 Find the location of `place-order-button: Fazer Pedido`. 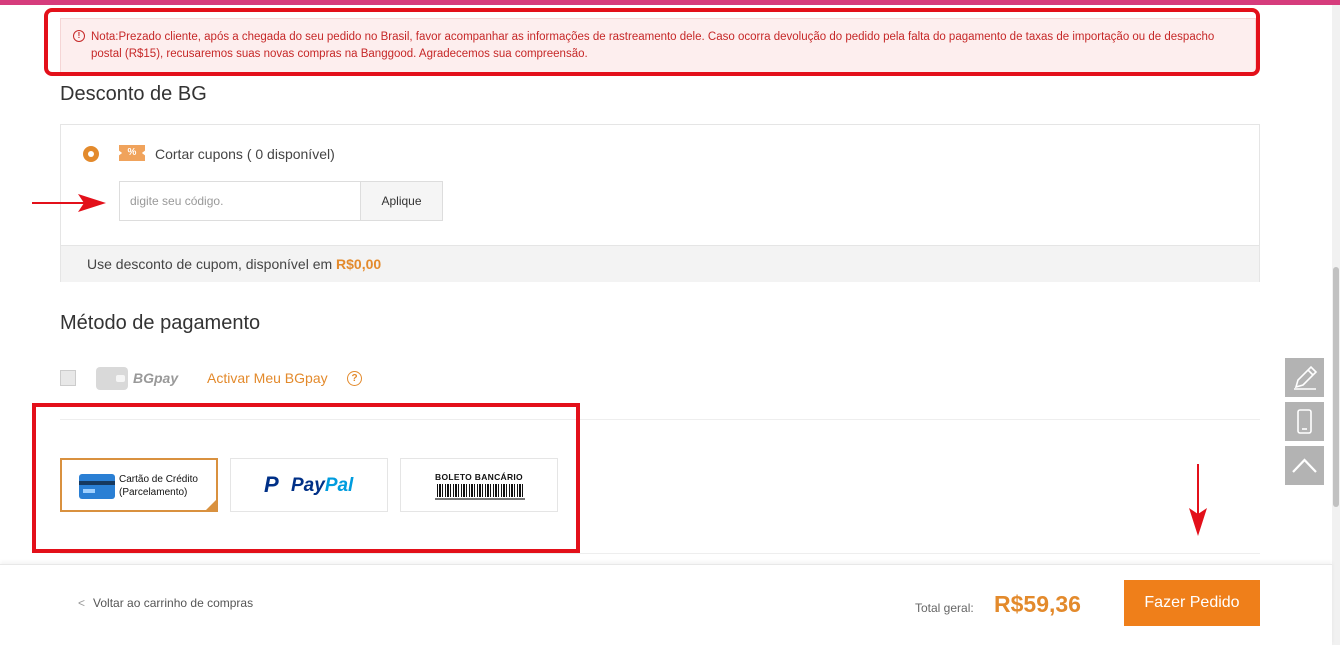

place-order-button: Fazer Pedido is located at coordinates (1192, 603).